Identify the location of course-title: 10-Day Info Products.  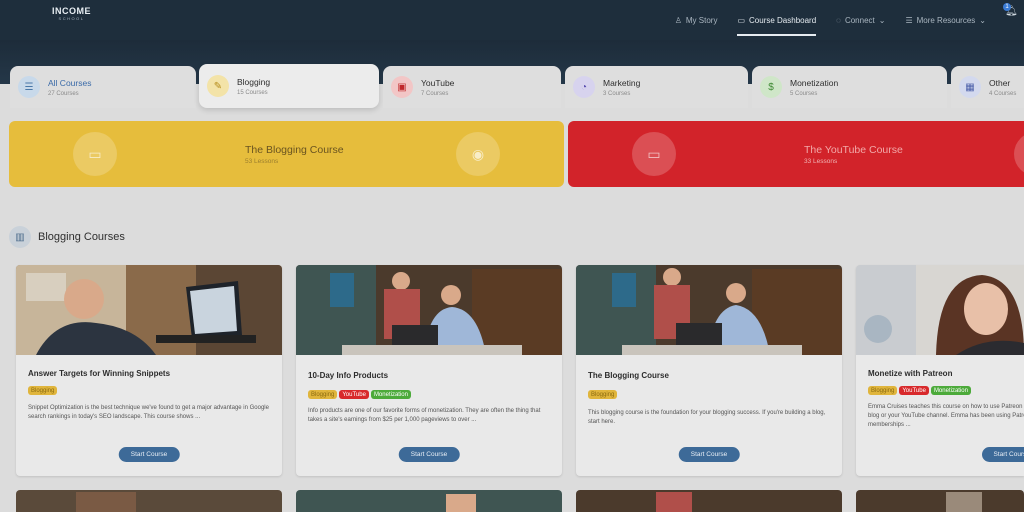
(348, 375).